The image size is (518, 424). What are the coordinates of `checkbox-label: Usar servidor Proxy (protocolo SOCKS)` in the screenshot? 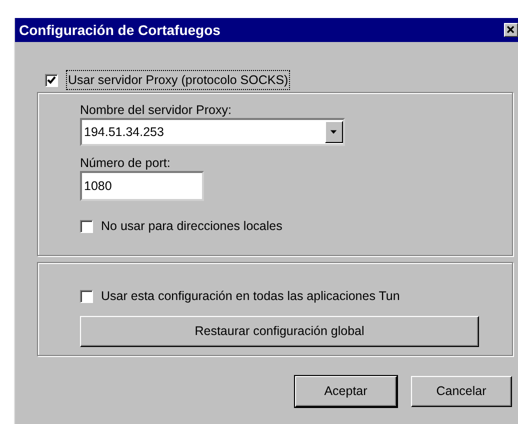 It's located at (178, 80).